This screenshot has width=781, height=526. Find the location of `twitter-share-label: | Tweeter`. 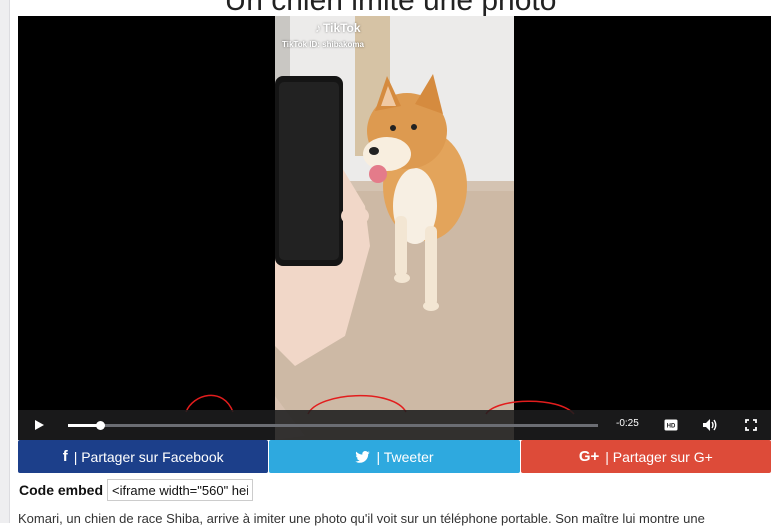

twitter-share-label: | Tweeter is located at coordinates (405, 456).